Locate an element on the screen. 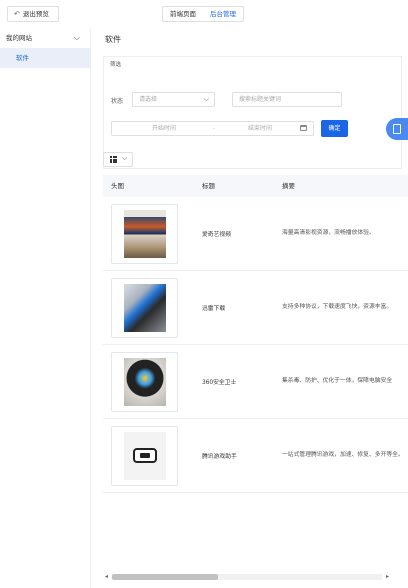 The height and width of the screenshot is (588, 408). tab-admin: 后台管理 is located at coordinates (223, 14).